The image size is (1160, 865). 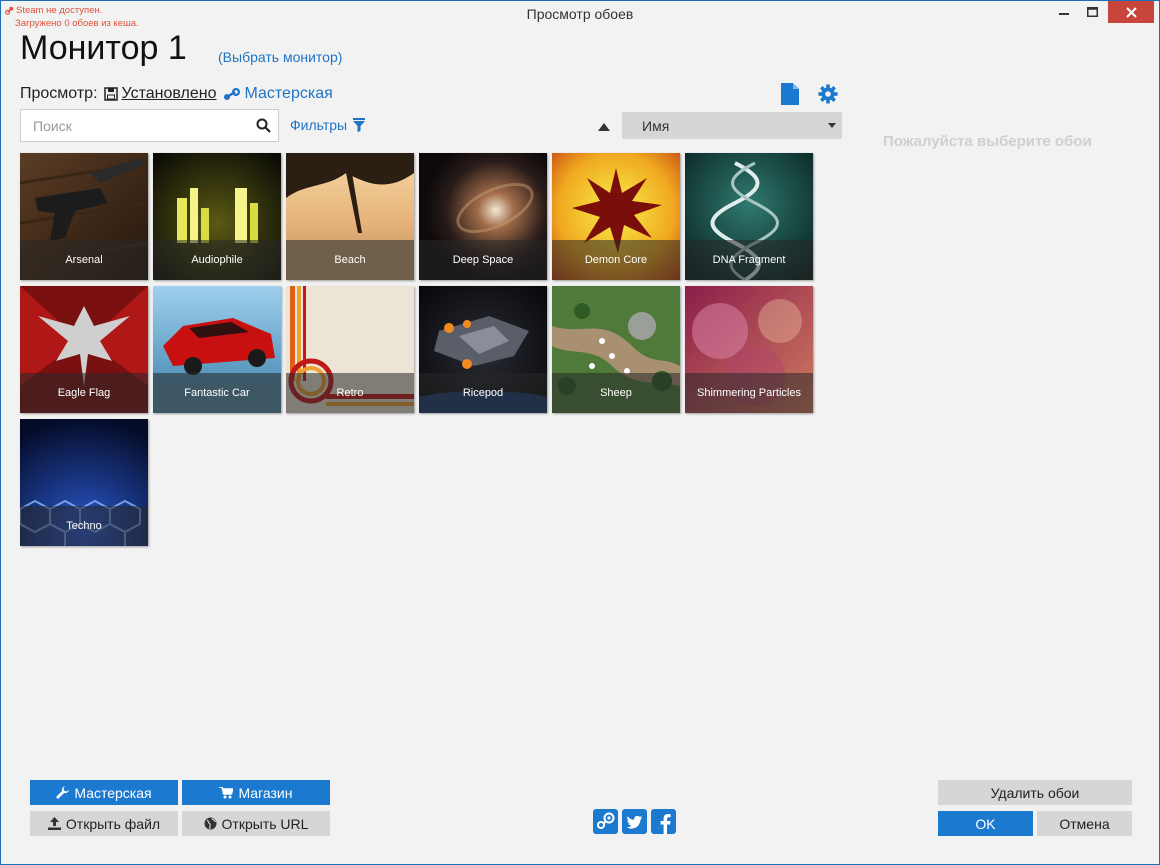 I want to click on search-field, so click(x=149, y=125).